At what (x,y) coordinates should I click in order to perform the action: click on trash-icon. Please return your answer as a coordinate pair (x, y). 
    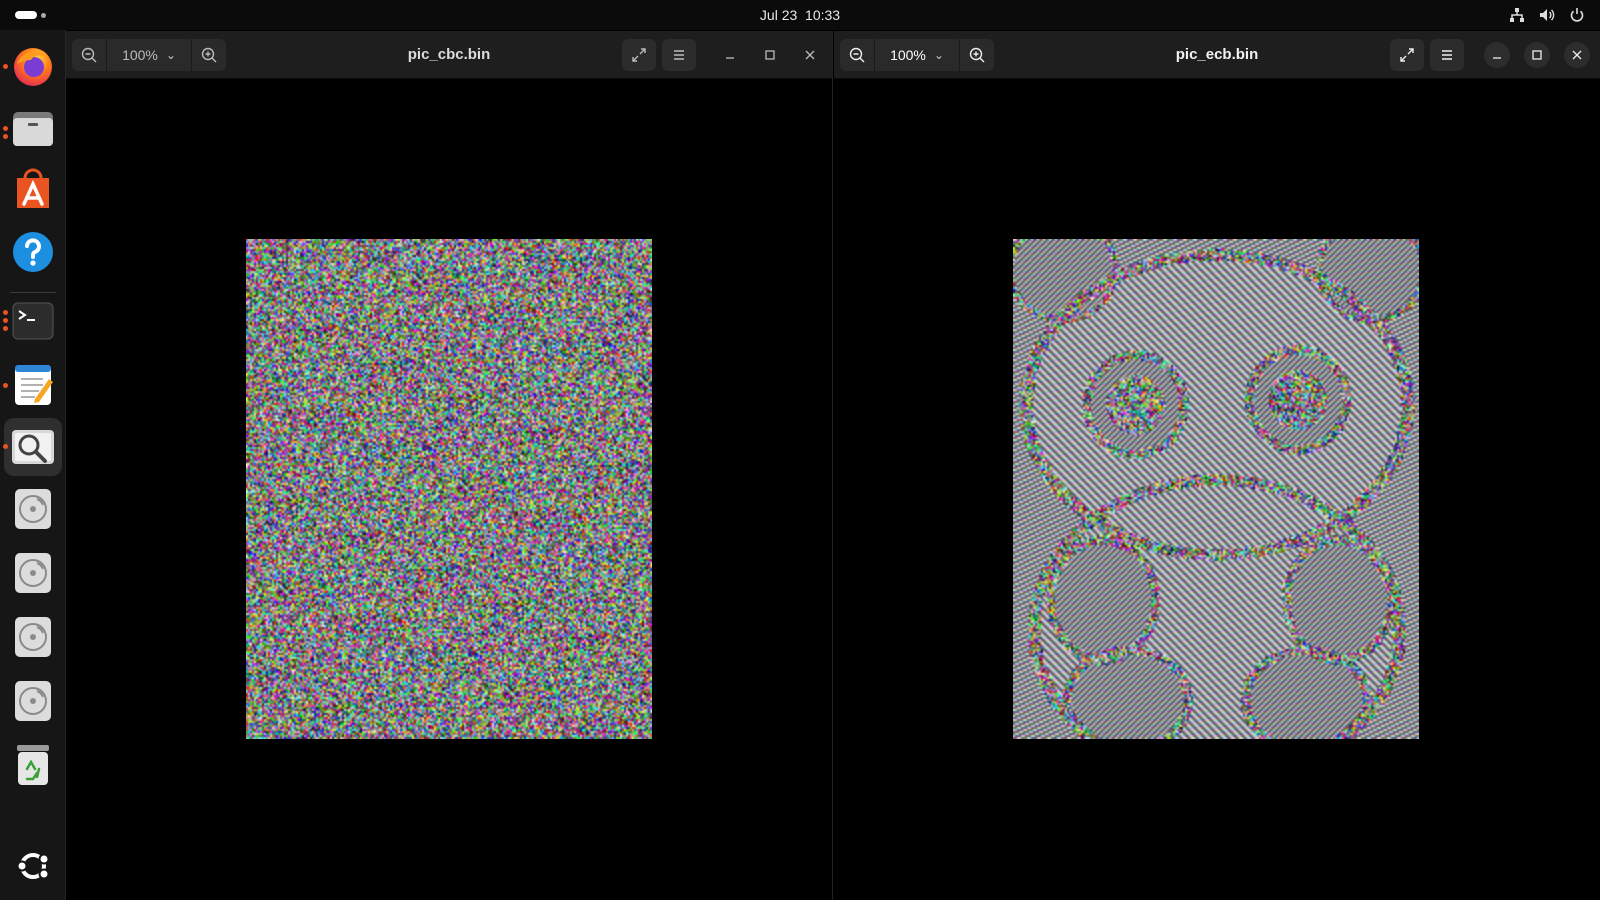
    Looking at the image, I should click on (33, 765).